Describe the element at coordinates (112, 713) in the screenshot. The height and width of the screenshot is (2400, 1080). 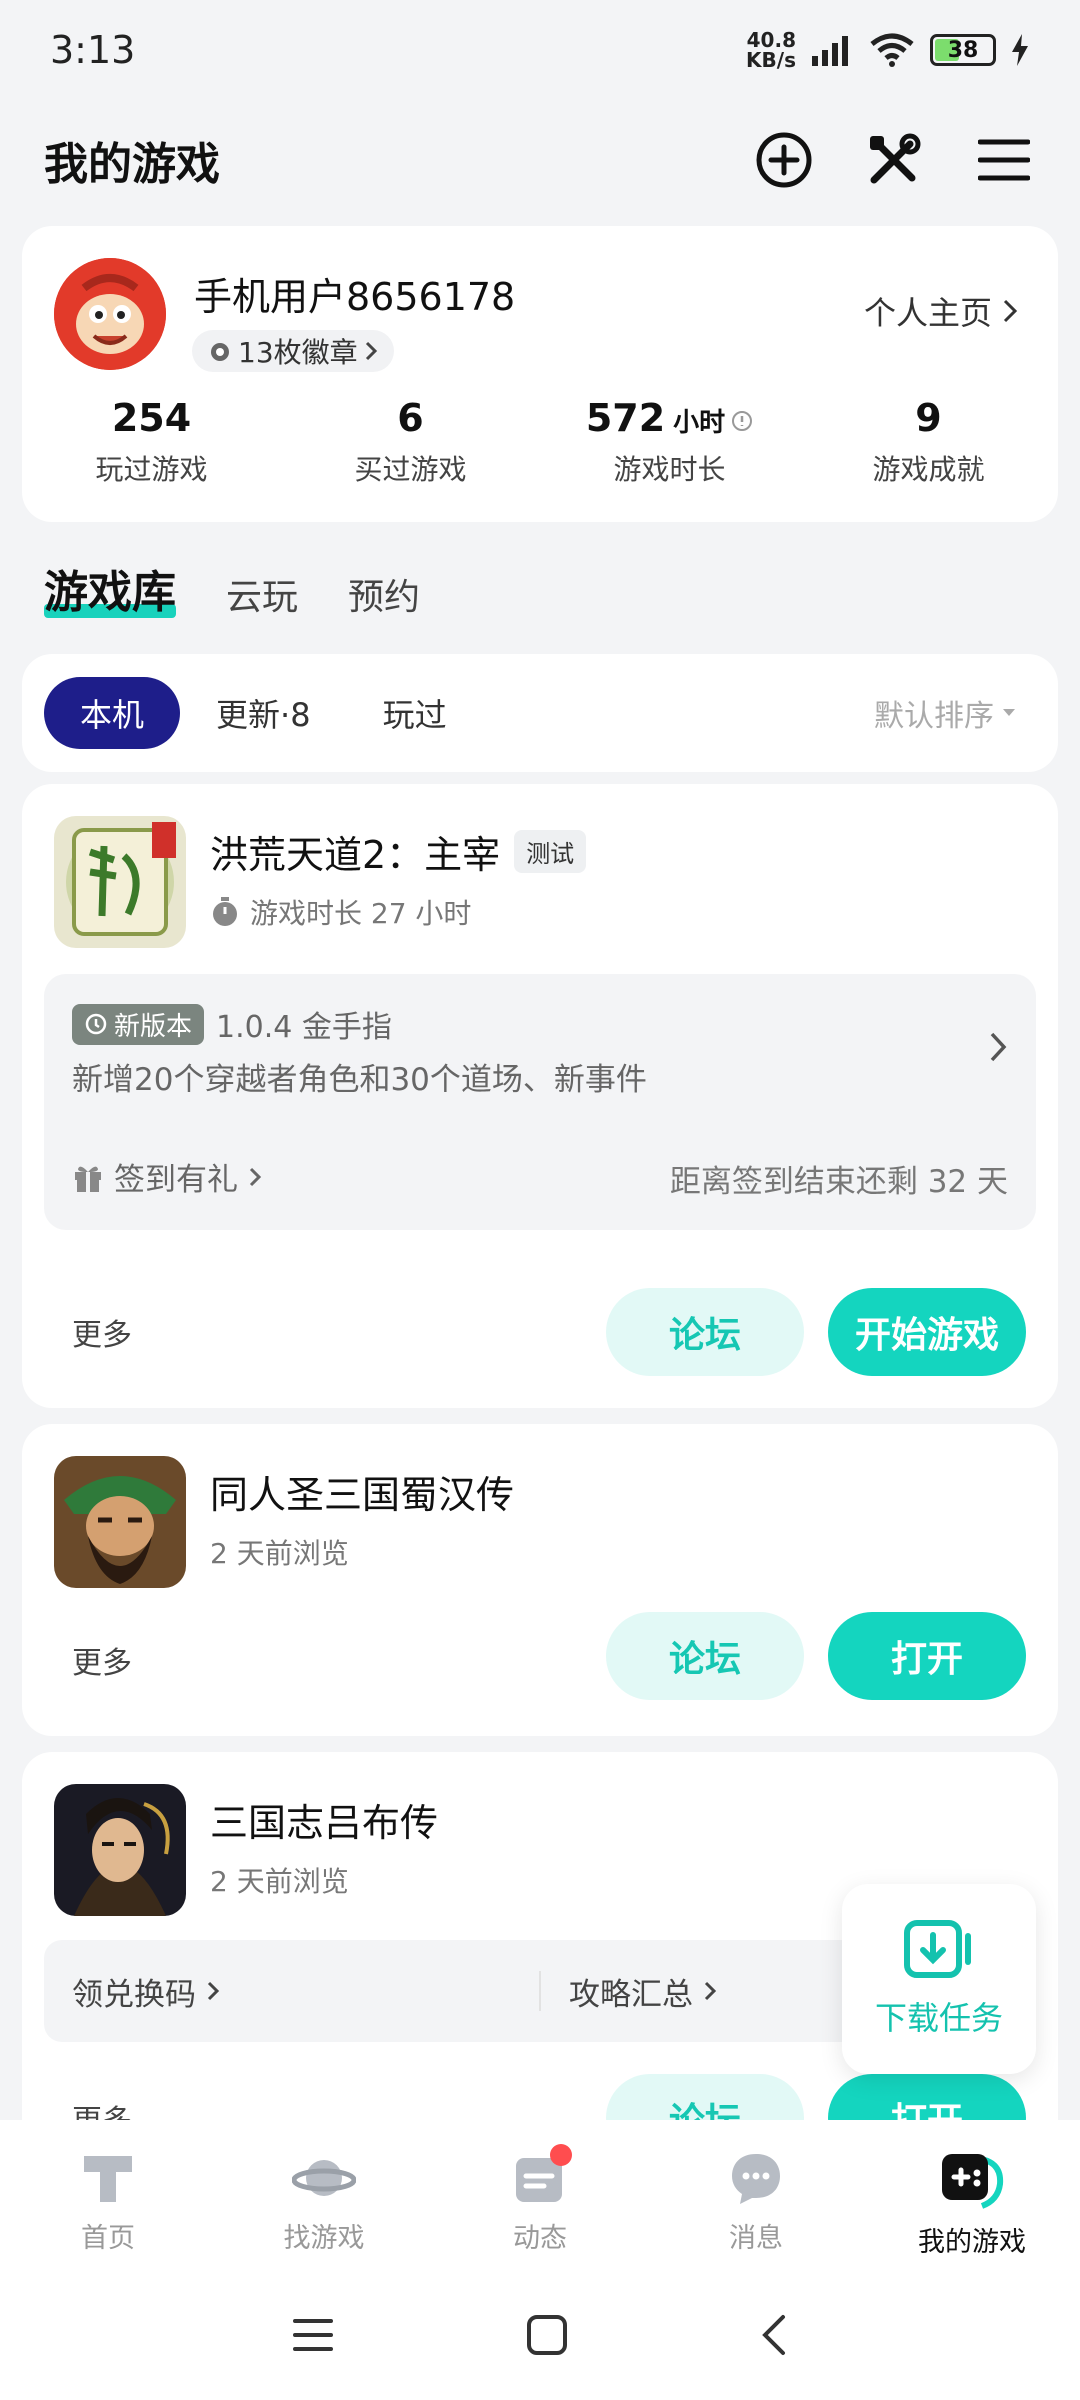
I see `filter-local: 本机` at that location.